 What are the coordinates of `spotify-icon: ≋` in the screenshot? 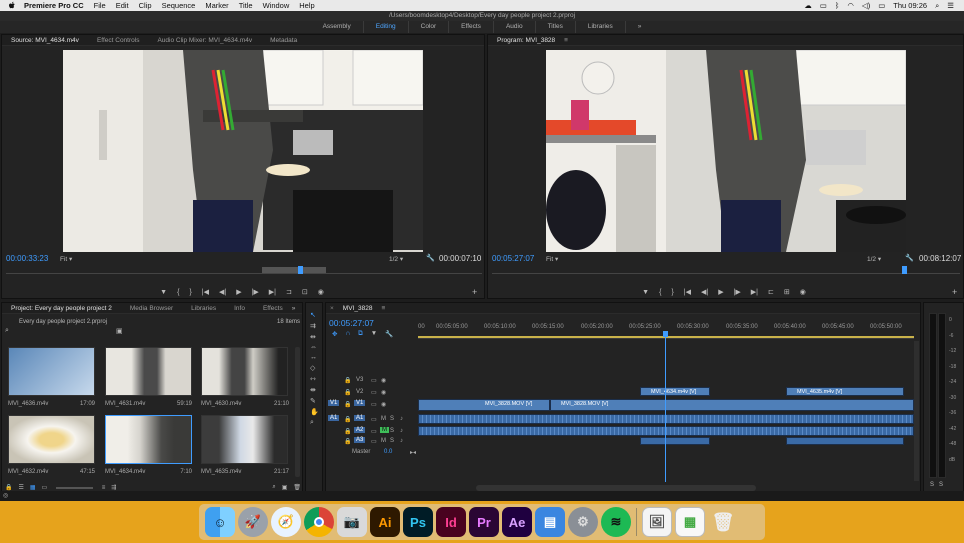 It's located at (616, 522).